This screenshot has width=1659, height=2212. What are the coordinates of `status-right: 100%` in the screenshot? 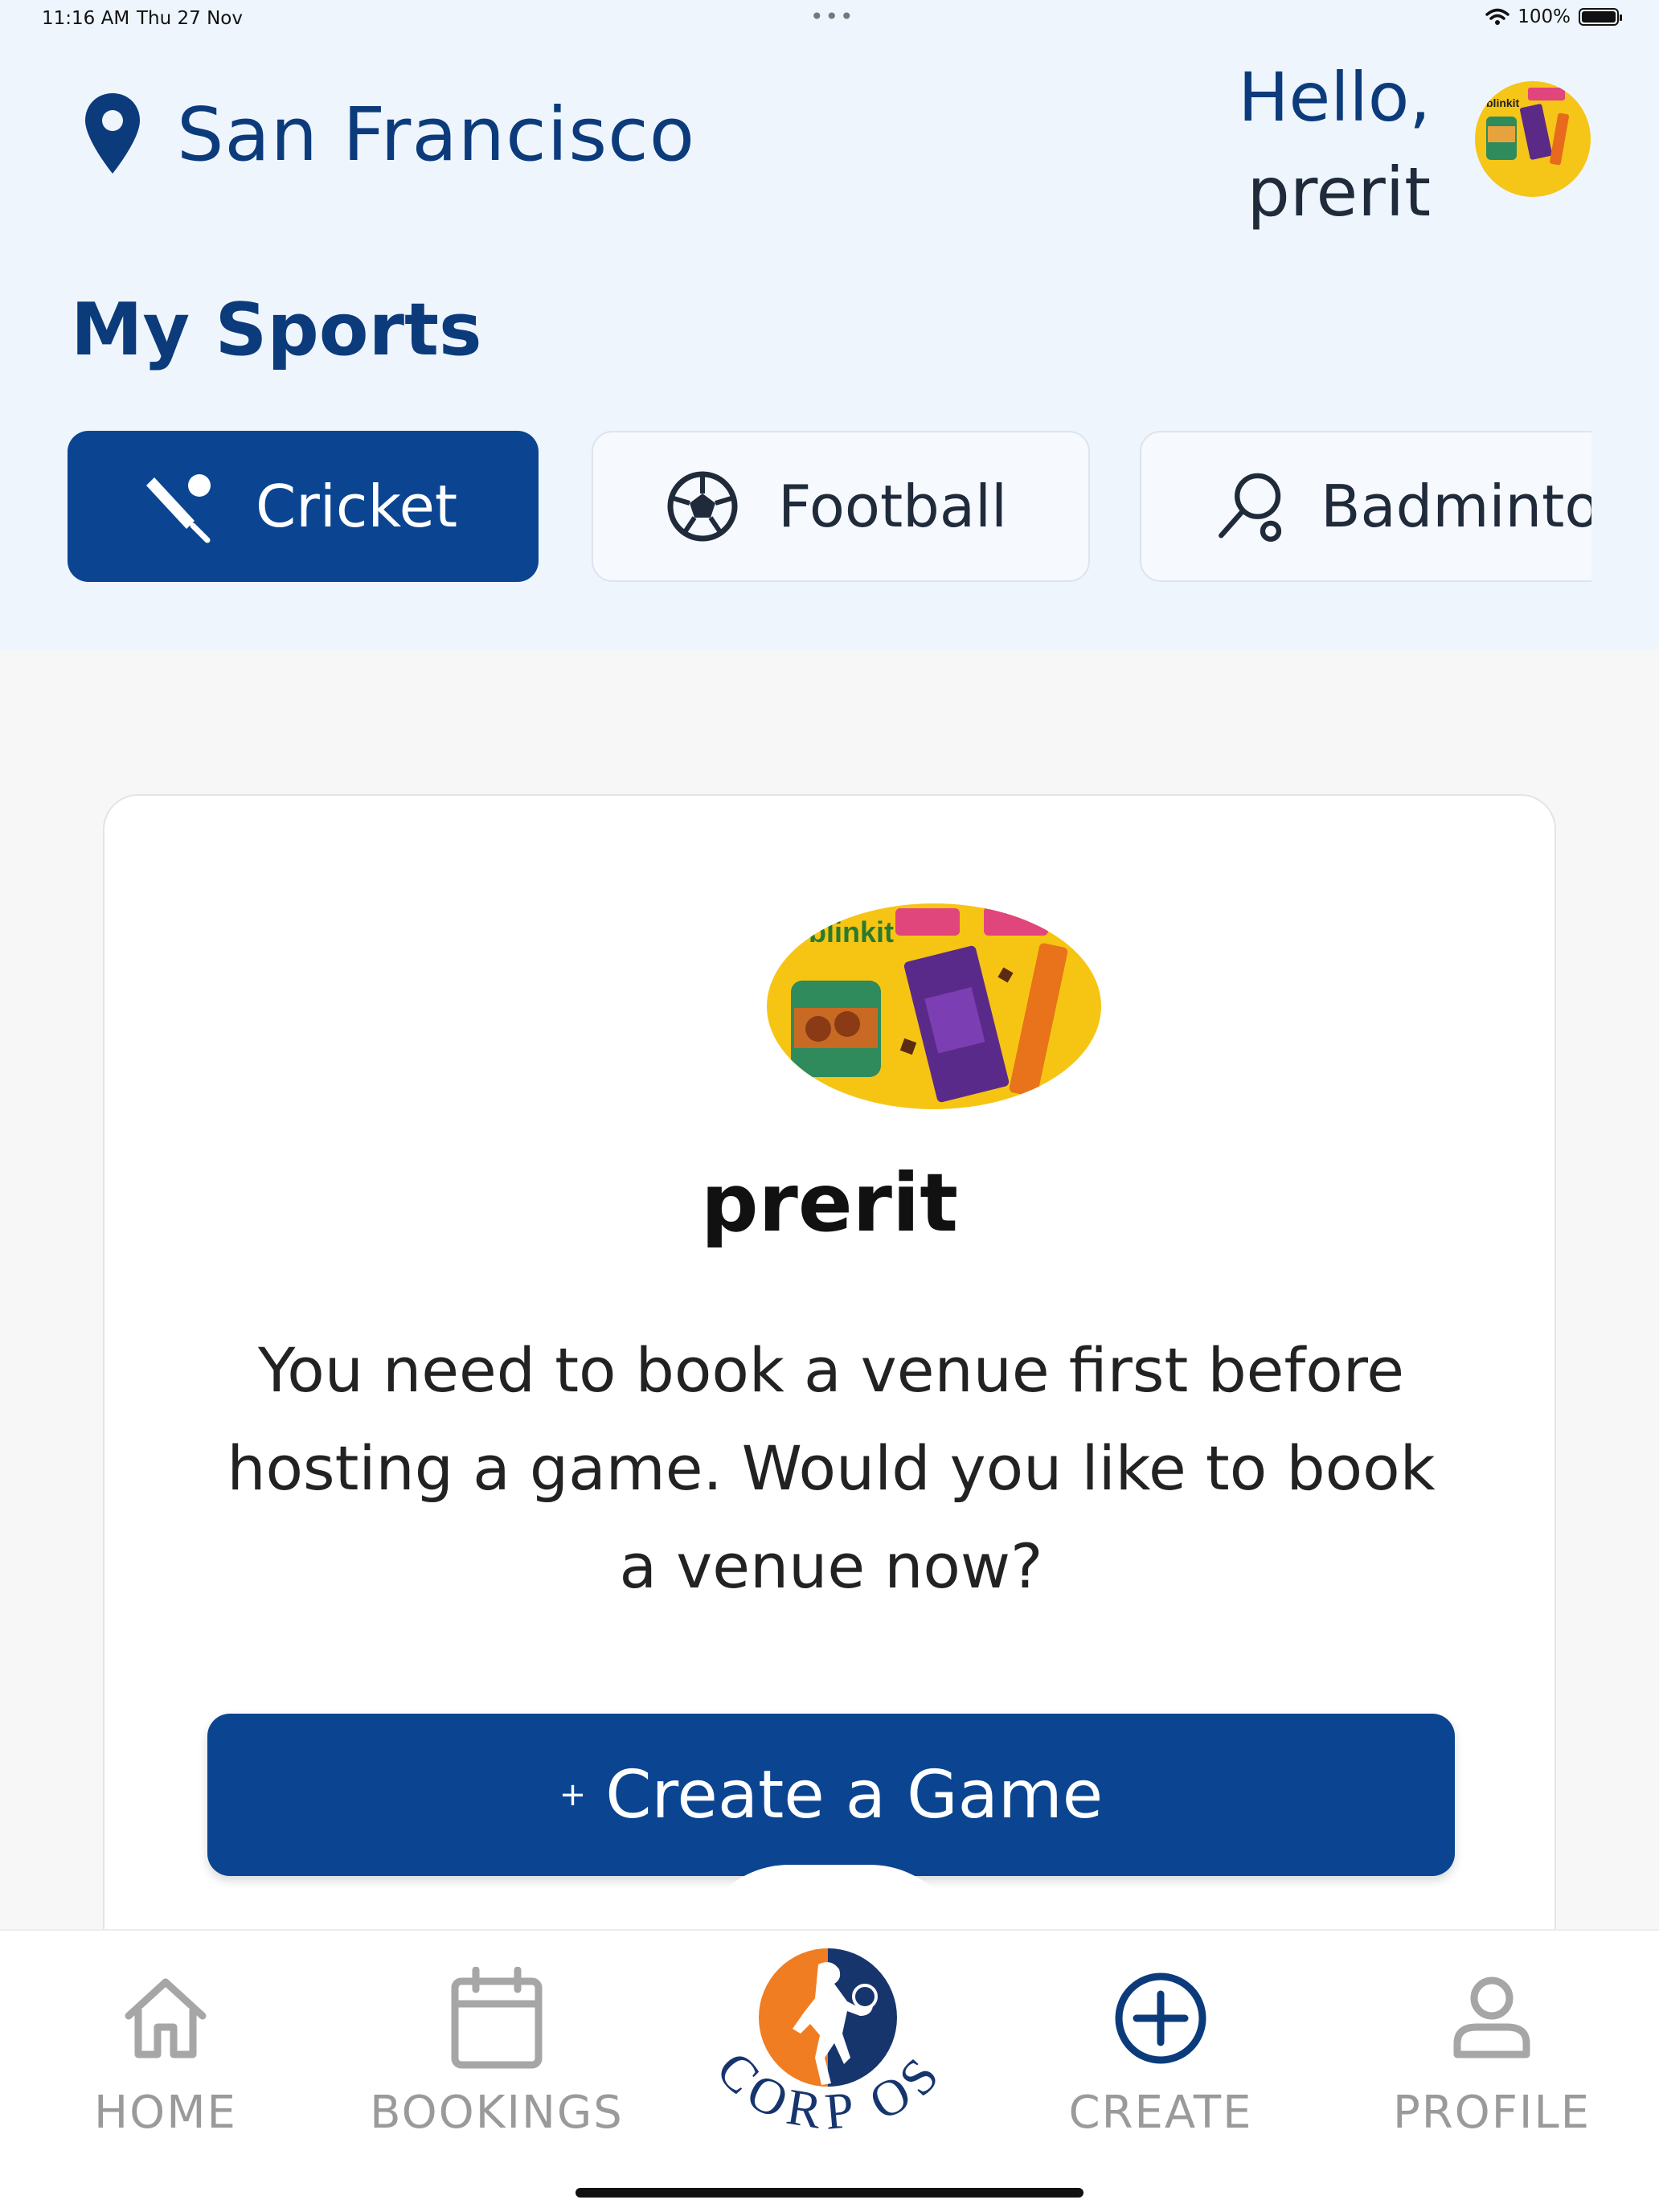 It's located at (1553, 16).